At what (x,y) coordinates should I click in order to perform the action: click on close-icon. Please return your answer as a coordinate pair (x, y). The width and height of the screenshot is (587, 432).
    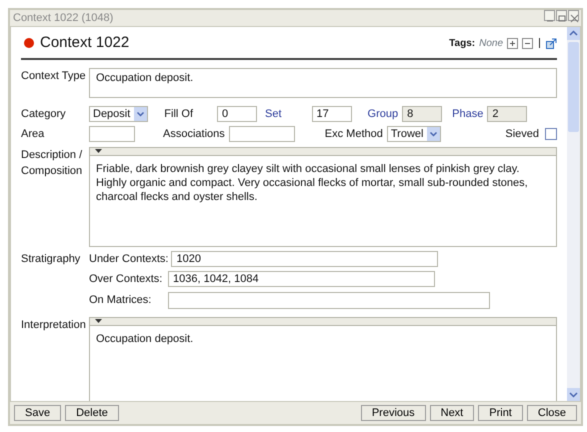
    Looking at the image, I should click on (573, 15).